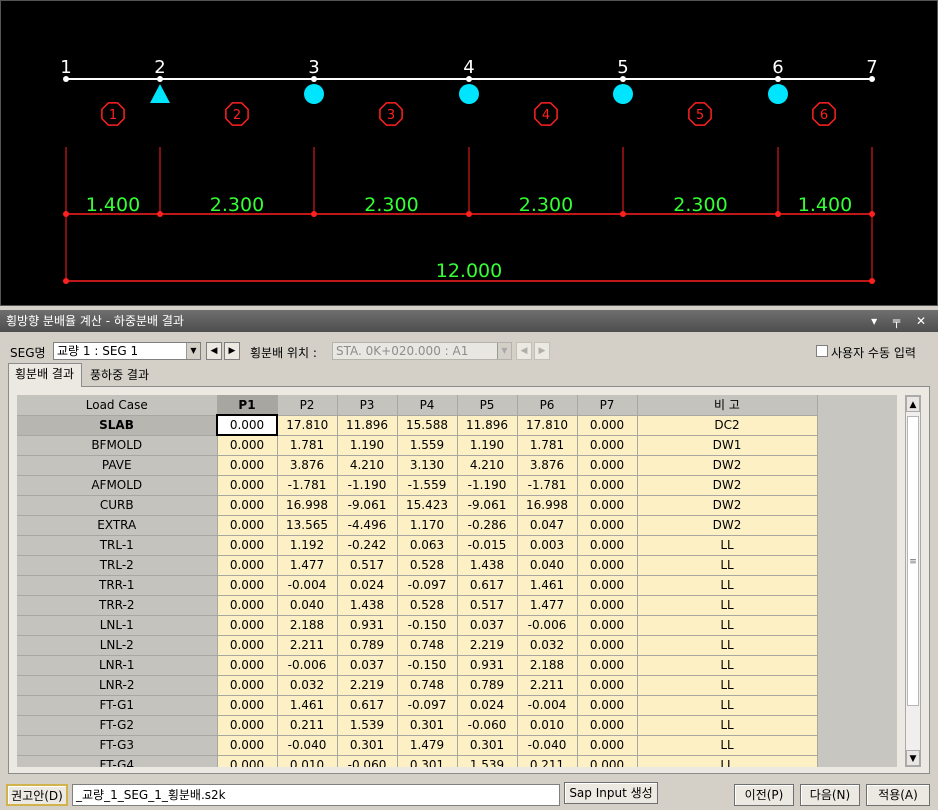  I want to click on column-header-load-case: Load Case, so click(117, 405).